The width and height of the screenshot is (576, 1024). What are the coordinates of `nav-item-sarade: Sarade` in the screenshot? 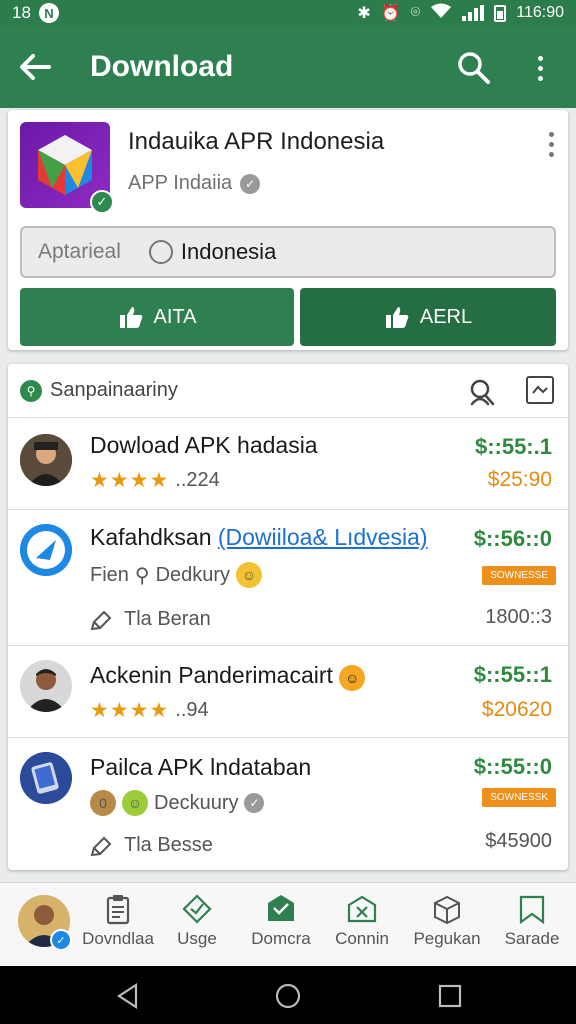 It's located at (532, 928).